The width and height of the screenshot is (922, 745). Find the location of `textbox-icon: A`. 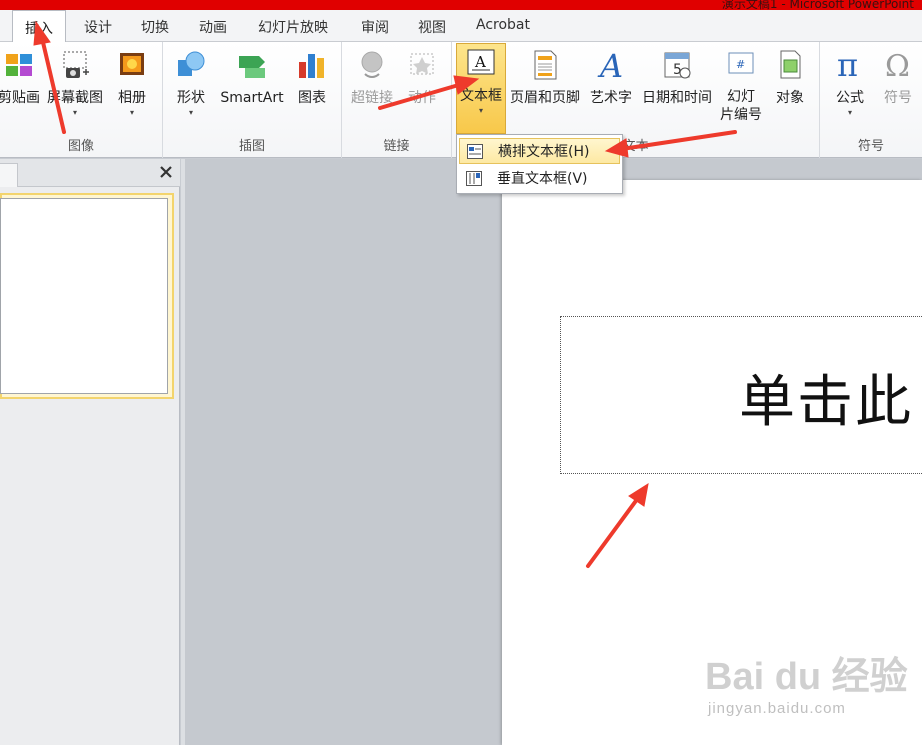

textbox-icon: A is located at coordinates (481, 62).